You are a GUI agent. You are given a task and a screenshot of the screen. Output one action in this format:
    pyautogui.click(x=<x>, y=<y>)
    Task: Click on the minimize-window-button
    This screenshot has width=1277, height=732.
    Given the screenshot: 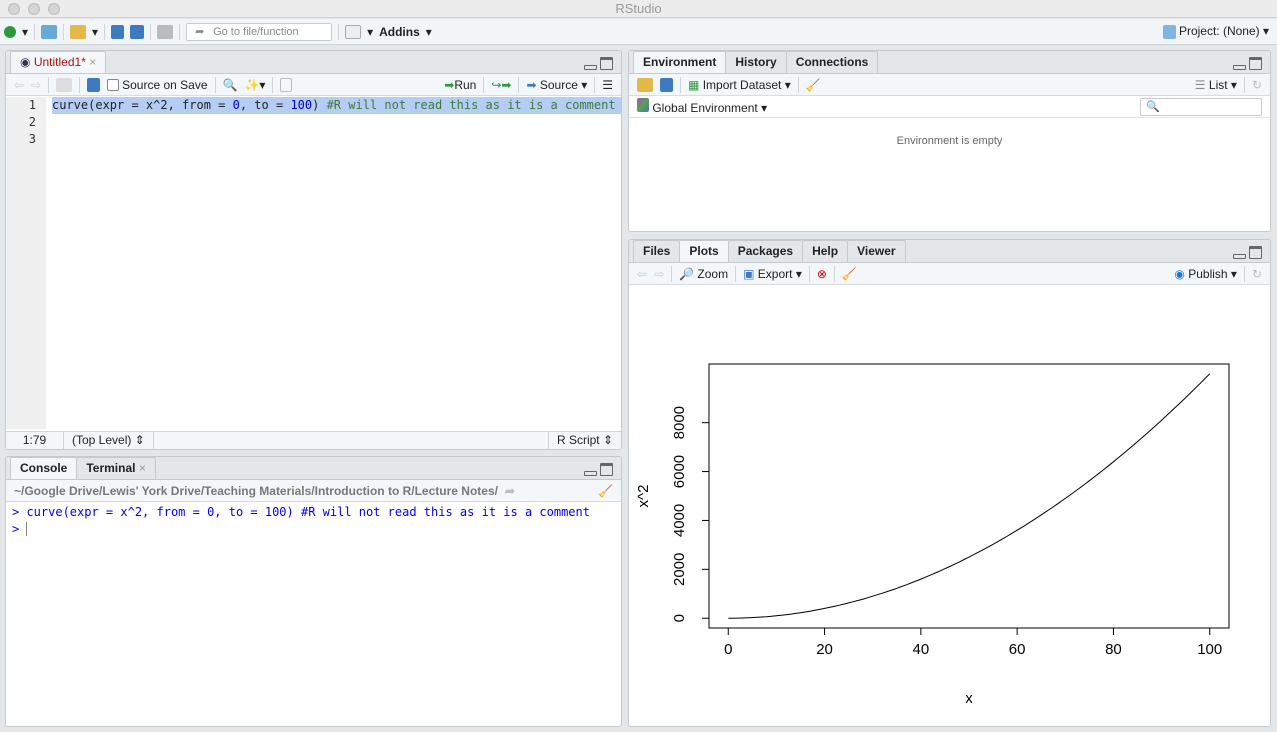 What is the action you would take?
    pyautogui.click(x=34, y=9)
    